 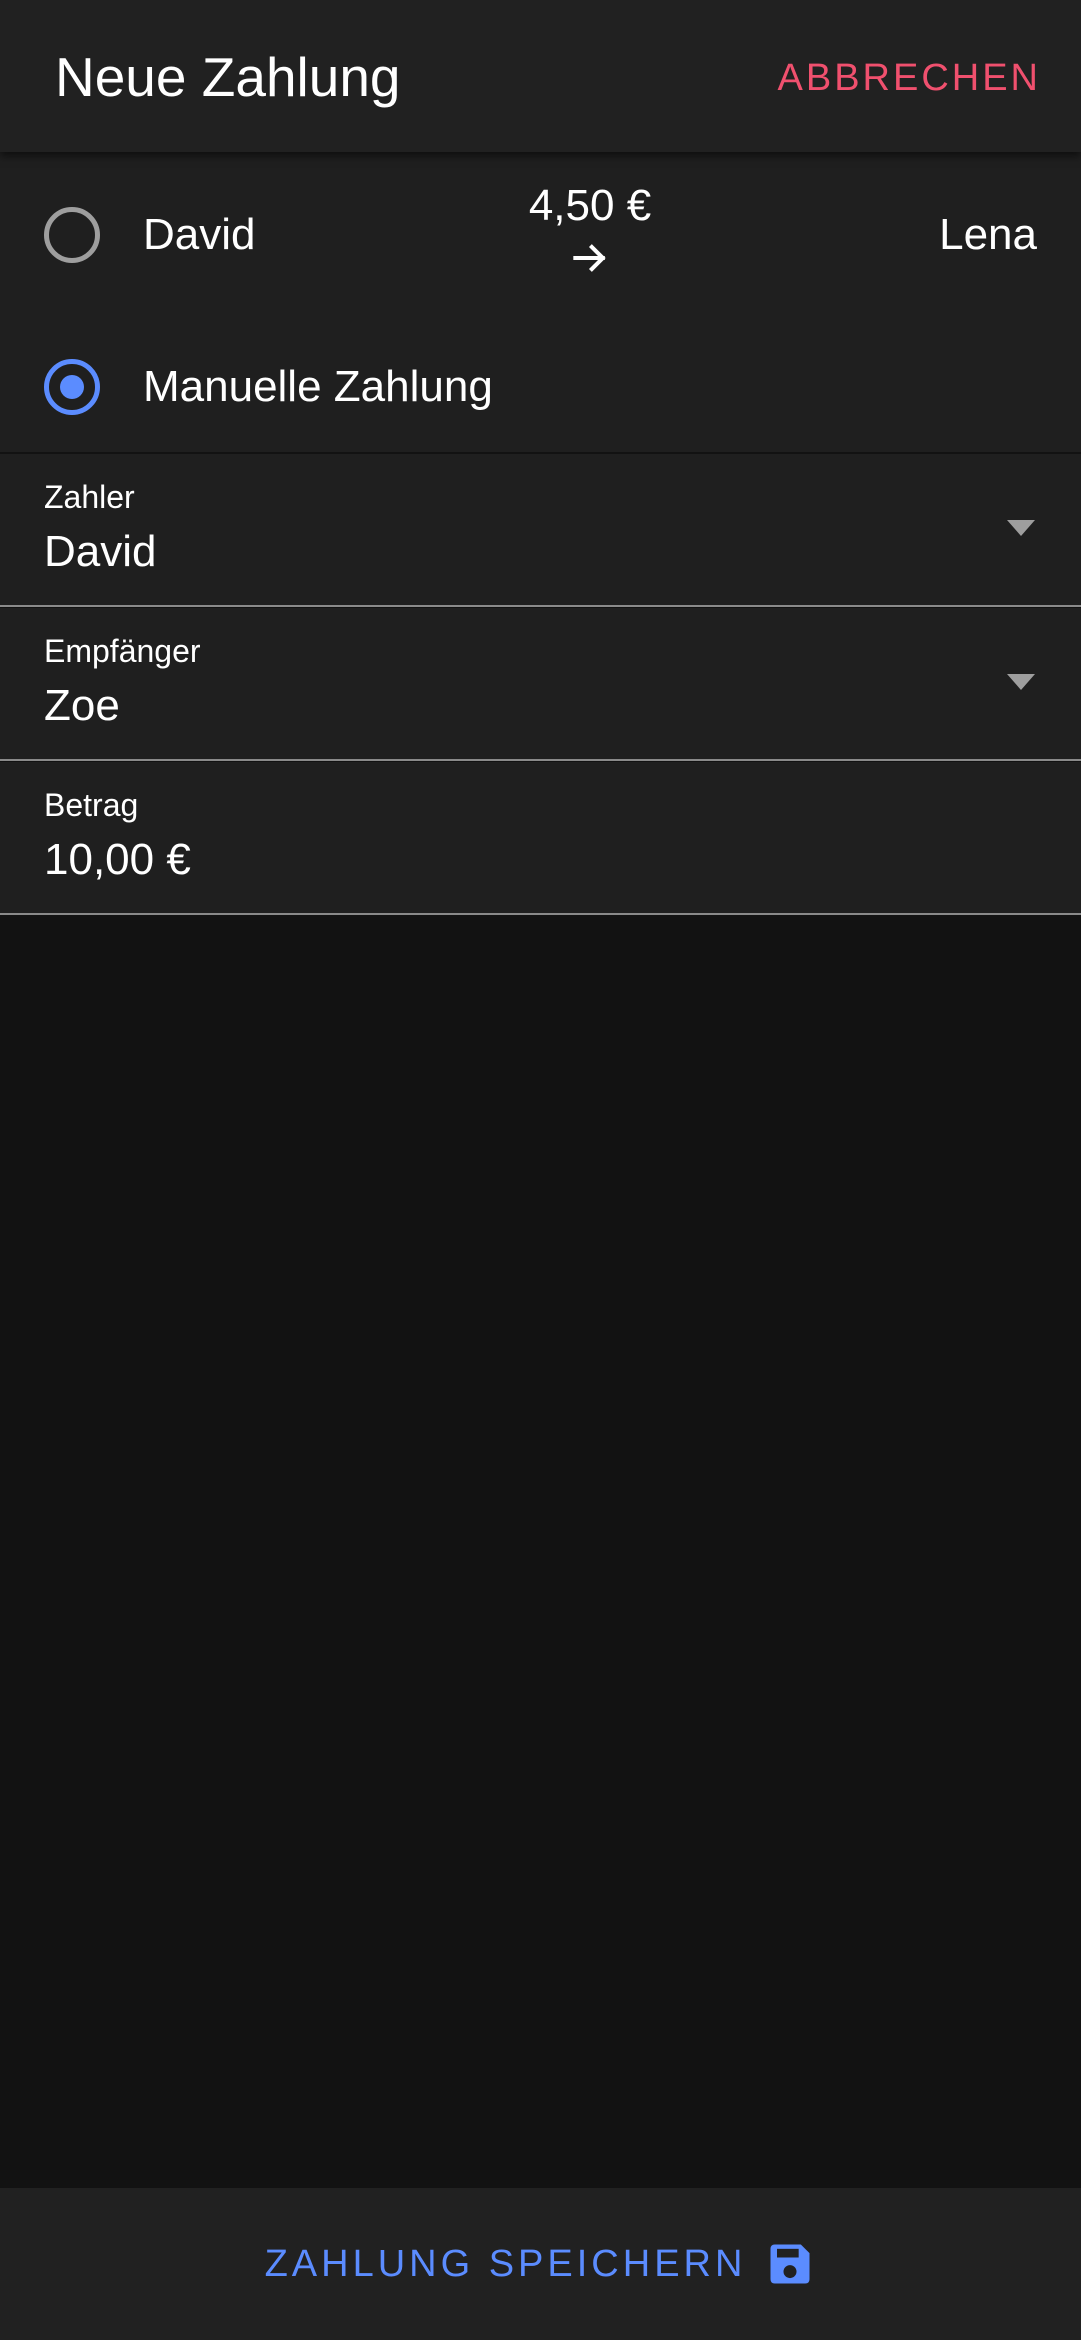 What do you see at coordinates (318, 386) in the screenshot?
I see `manual-payment-label: Manuelle Zahlung` at bounding box center [318, 386].